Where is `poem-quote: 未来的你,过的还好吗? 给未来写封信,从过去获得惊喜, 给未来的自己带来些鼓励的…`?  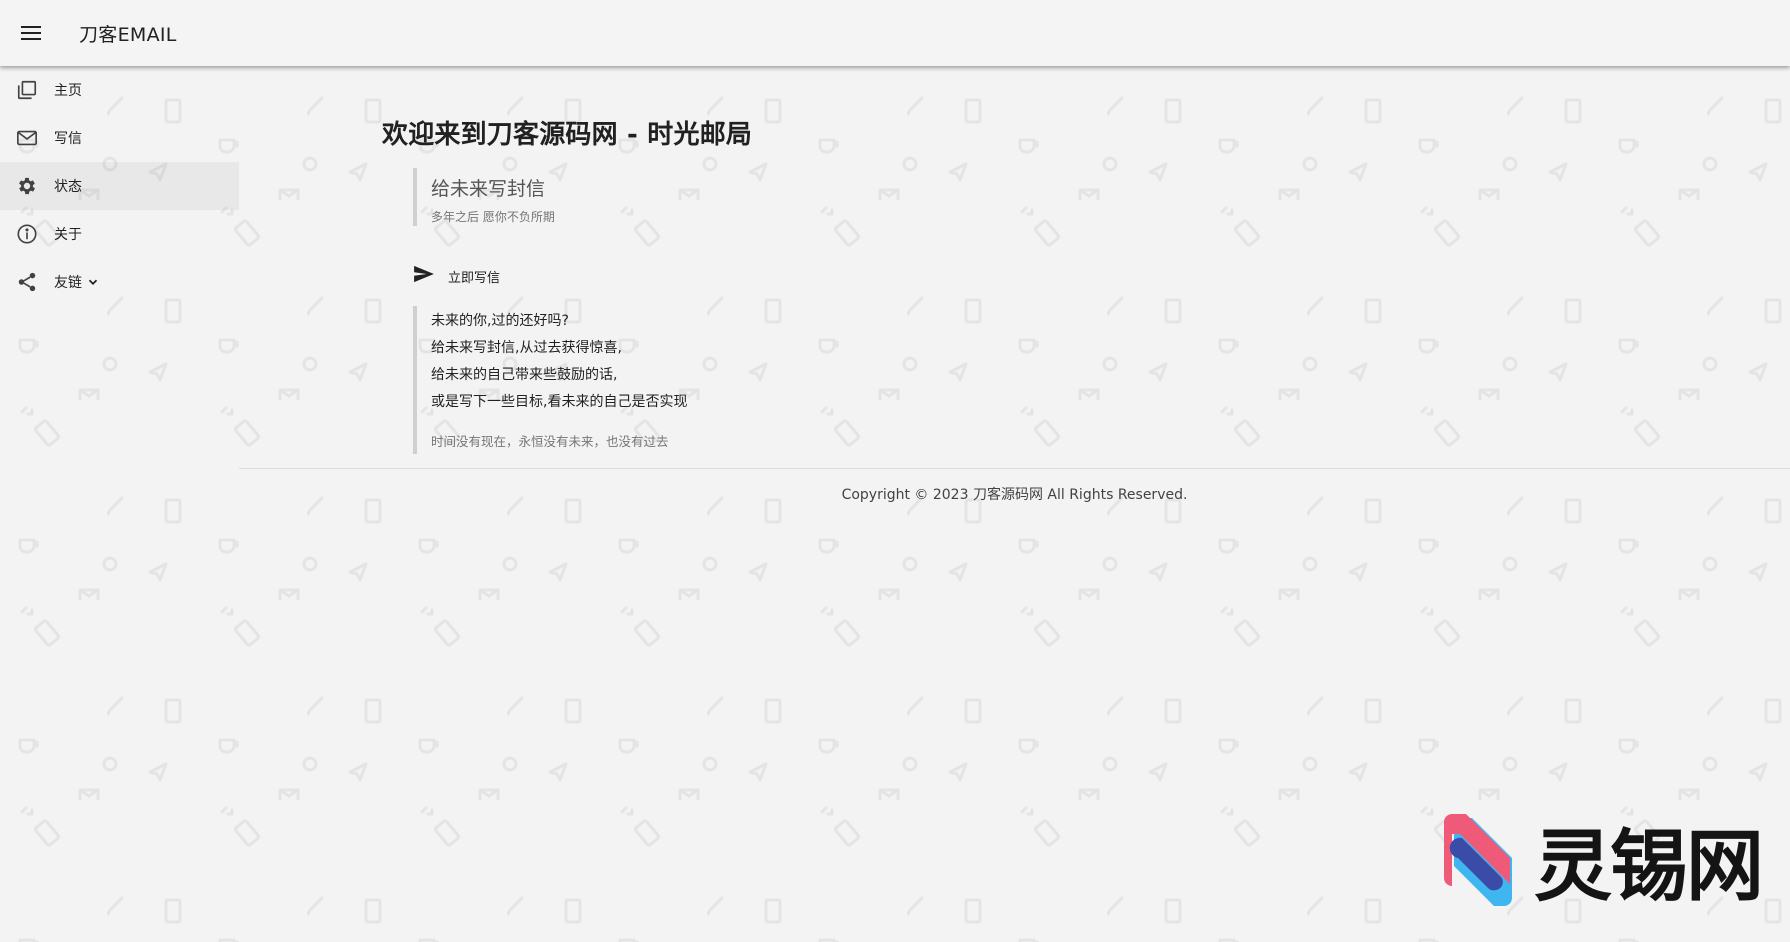
poem-quote: 未来的你,过的还好吗? 给未来写封信,从过去获得惊喜, 给未来的自己带来些鼓励的… is located at coordinates (623, 380).